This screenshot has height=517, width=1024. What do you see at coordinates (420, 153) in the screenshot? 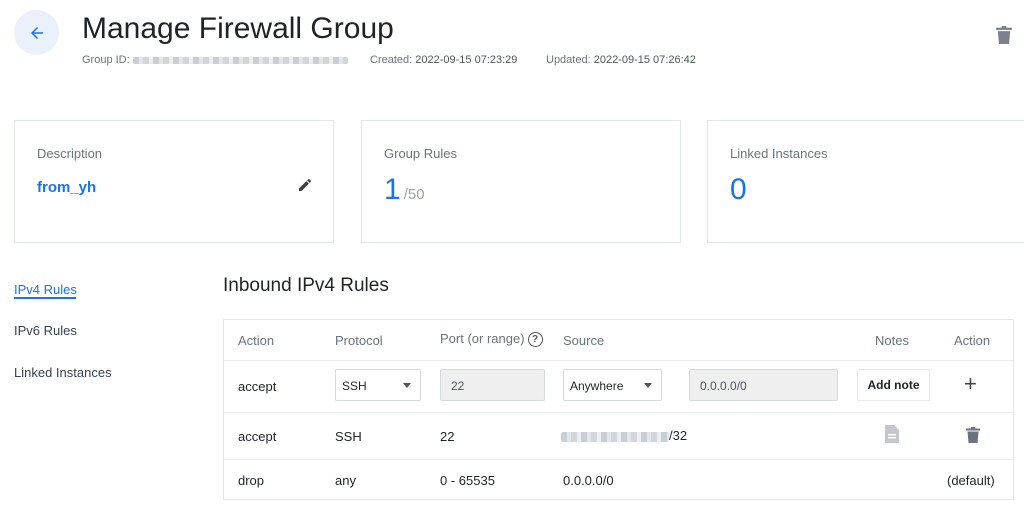
I see `group-rules-label: Group Rules` at bounding box center [420, 153].